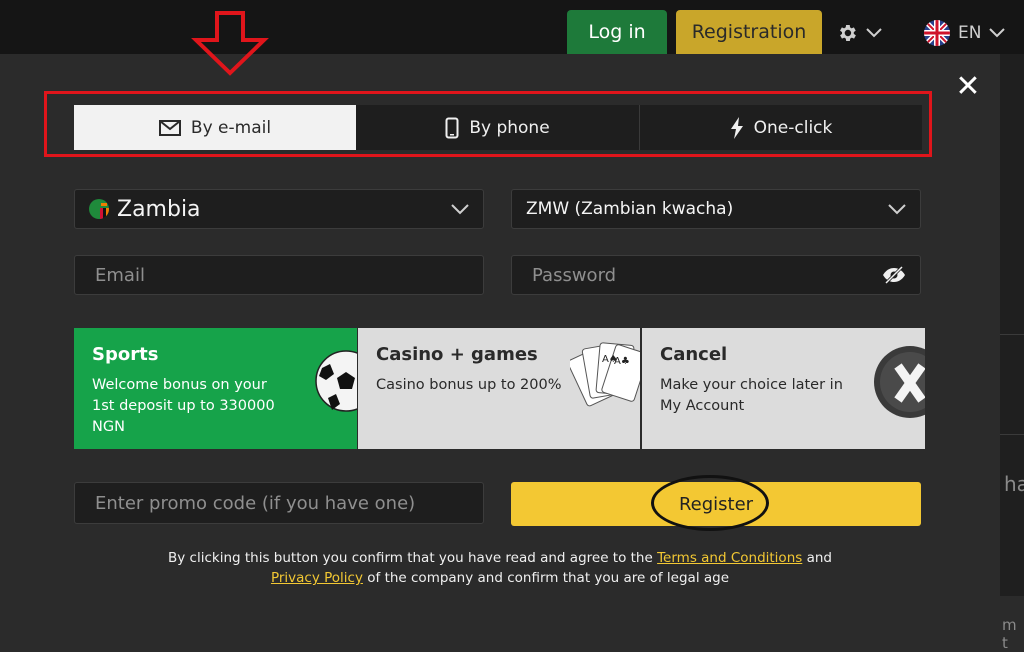 The image size is (1024, 652). Describe the element at coordinates (817, 558) in the screenshot. I see `terms-text: and` at that location.